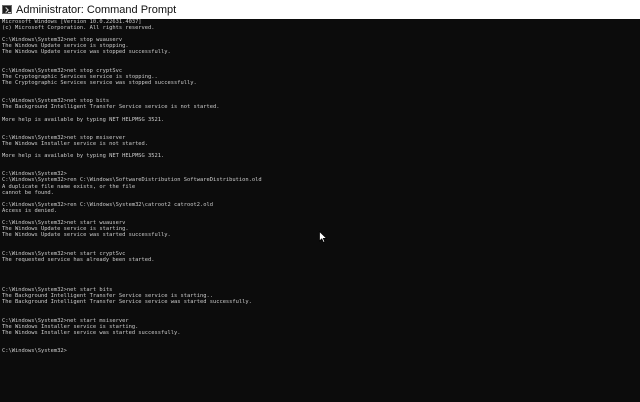 This screenshot has height=402, width=640. What do you see at coordinates (323, 237) in the screenshot?
I see `mouse-pointer-icon` at bounding box center [323, 237].